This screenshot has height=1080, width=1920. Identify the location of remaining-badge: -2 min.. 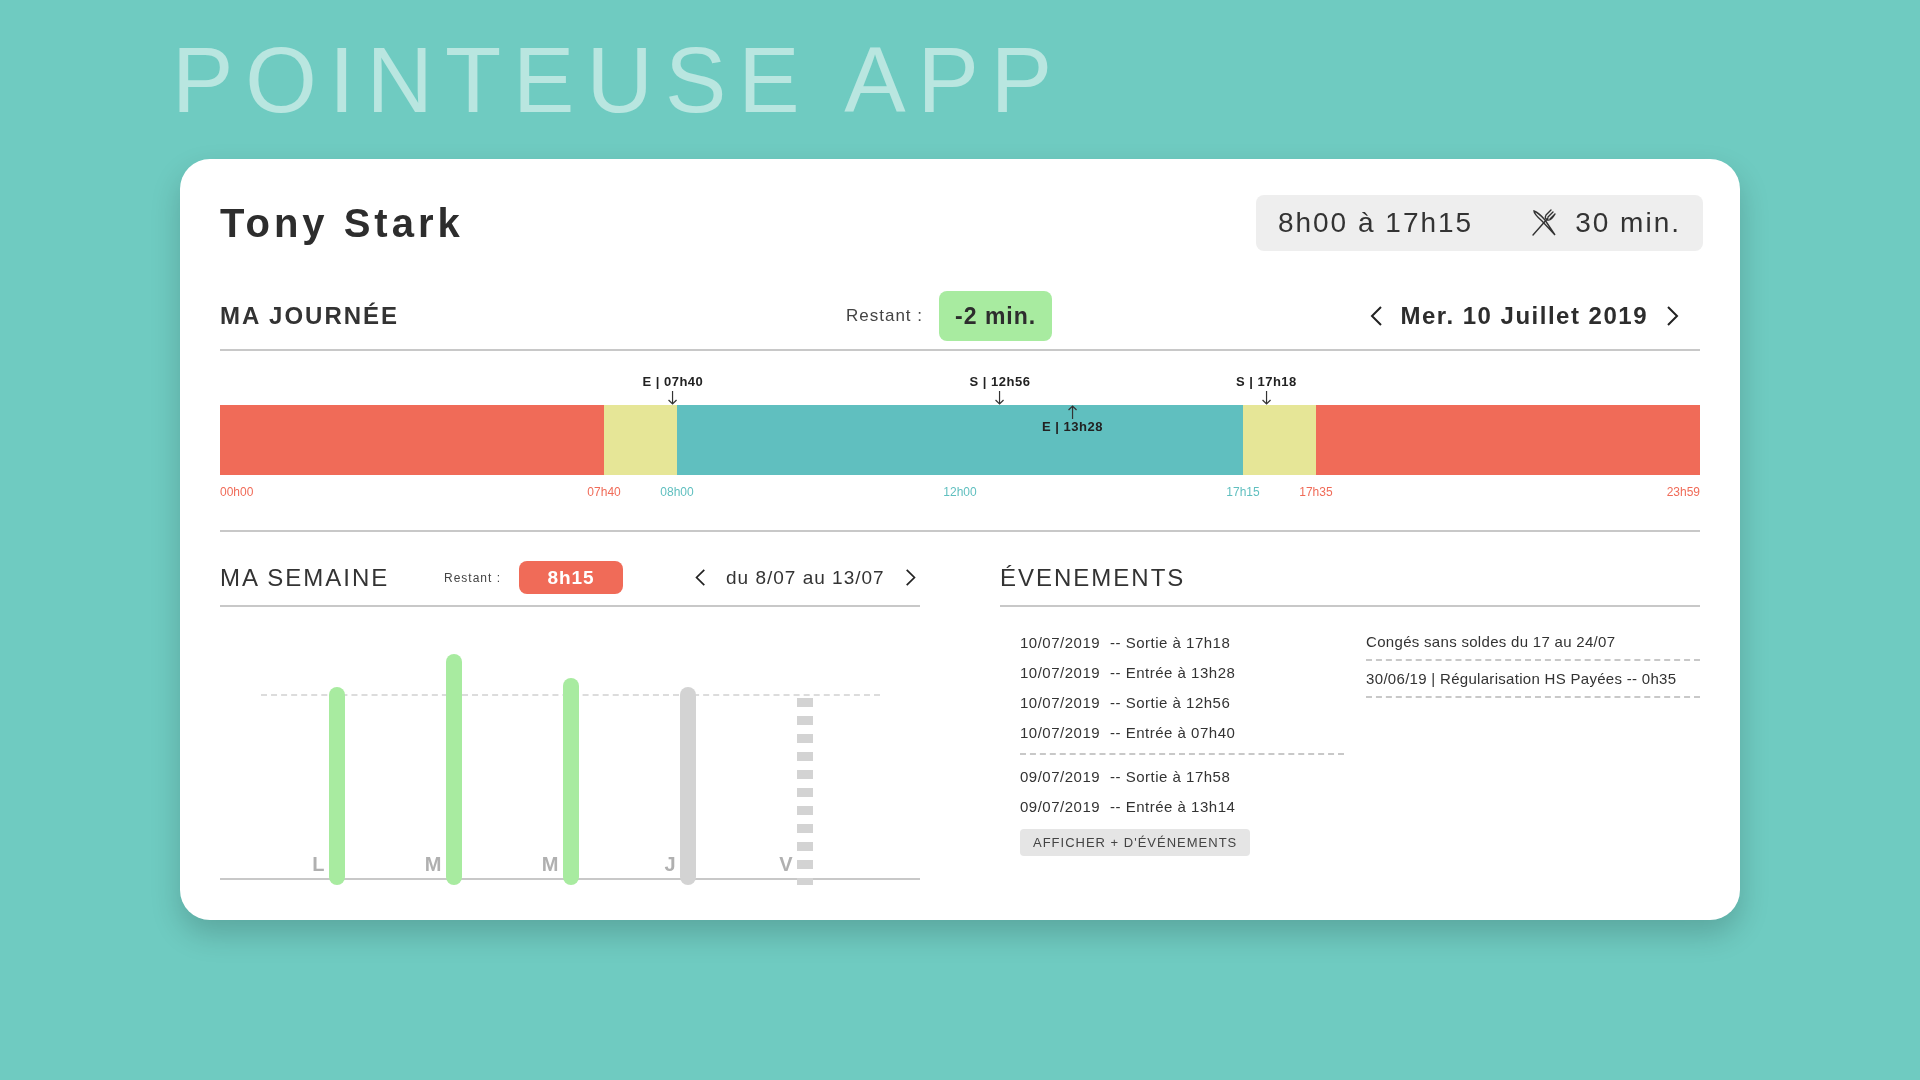
(996, 316).